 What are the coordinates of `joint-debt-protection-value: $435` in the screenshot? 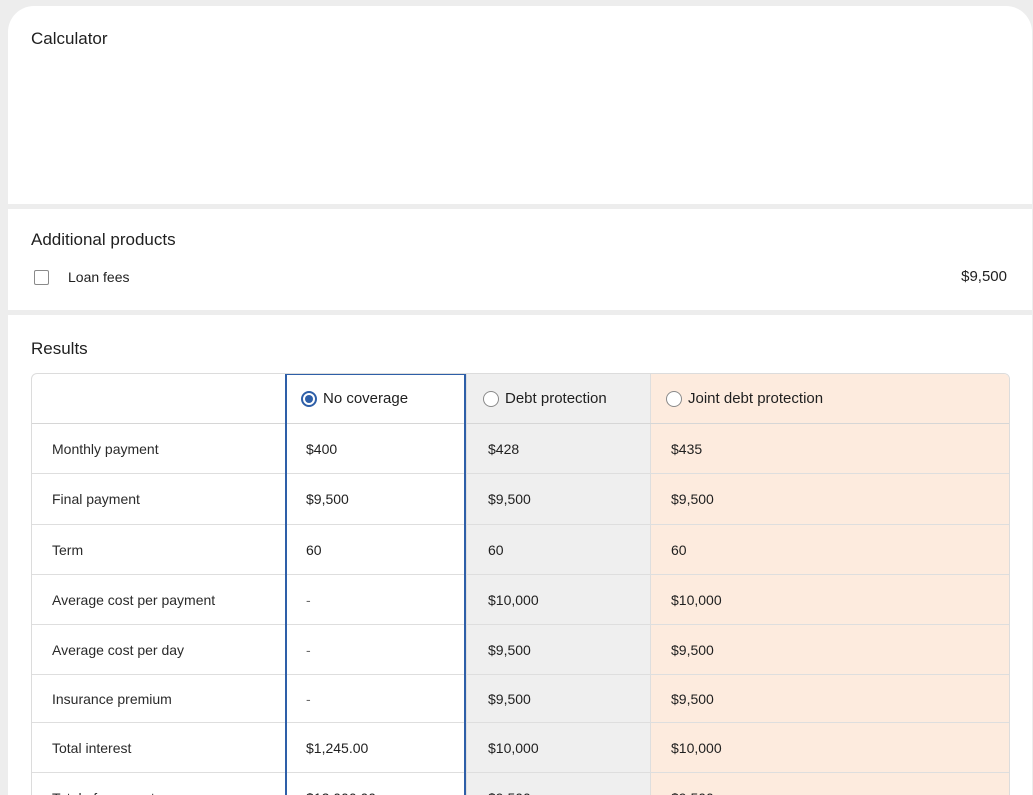 It's located at (687, 448).